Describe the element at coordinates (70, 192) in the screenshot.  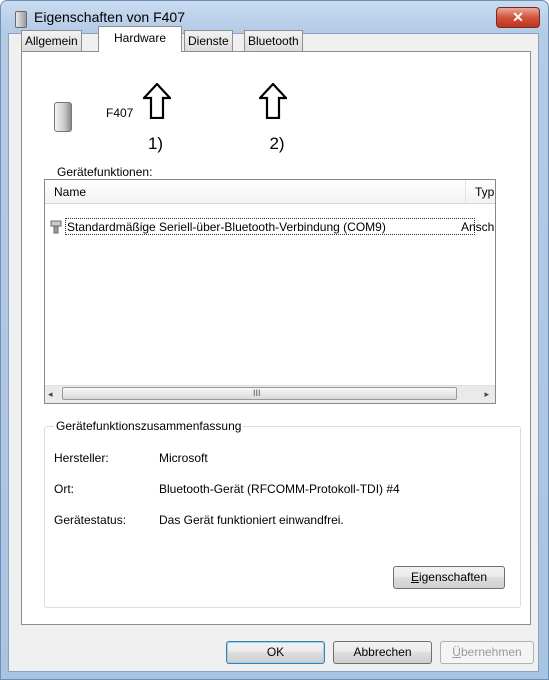
I see `column-header-name: Name` at that location.